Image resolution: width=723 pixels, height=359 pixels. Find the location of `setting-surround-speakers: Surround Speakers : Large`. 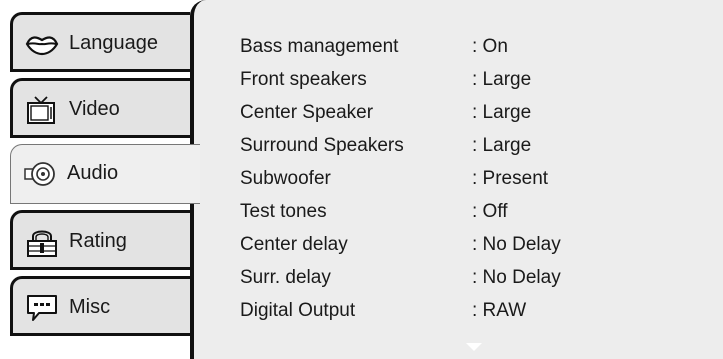

setting-surround-speakers: Surround Speakers : Large is located at coordinates (460, 145).